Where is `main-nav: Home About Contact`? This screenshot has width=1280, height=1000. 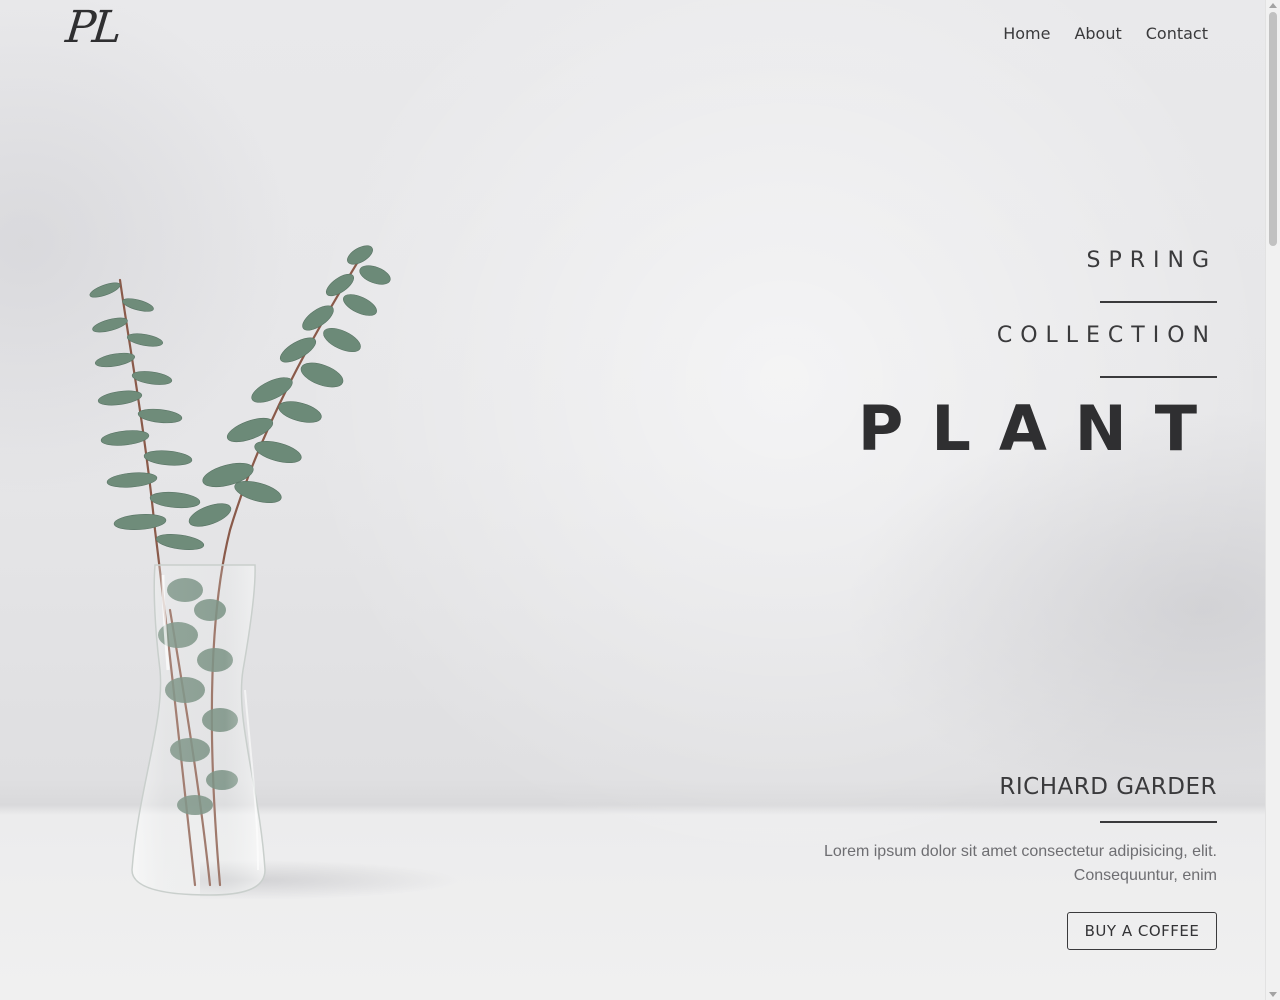 main-nav: Home About Contact is located at coordinates (1105, 33).